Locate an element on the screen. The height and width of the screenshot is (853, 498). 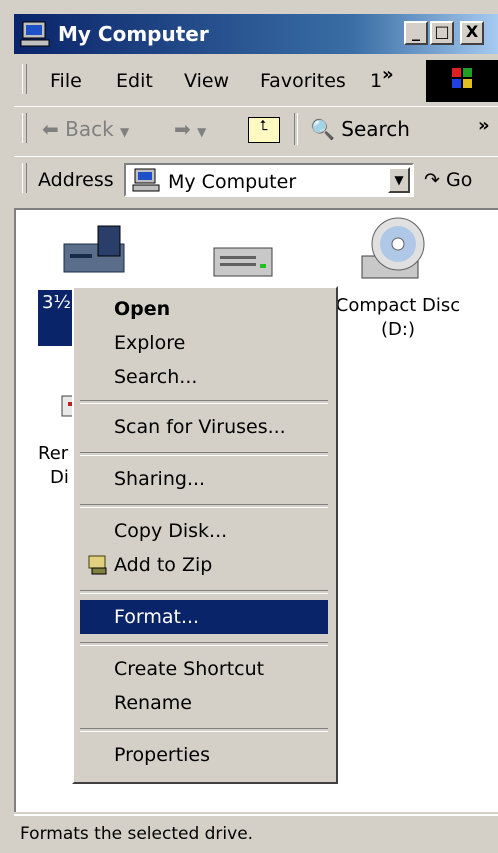
floppy-drive-icon is located at coordinates (94, 250).